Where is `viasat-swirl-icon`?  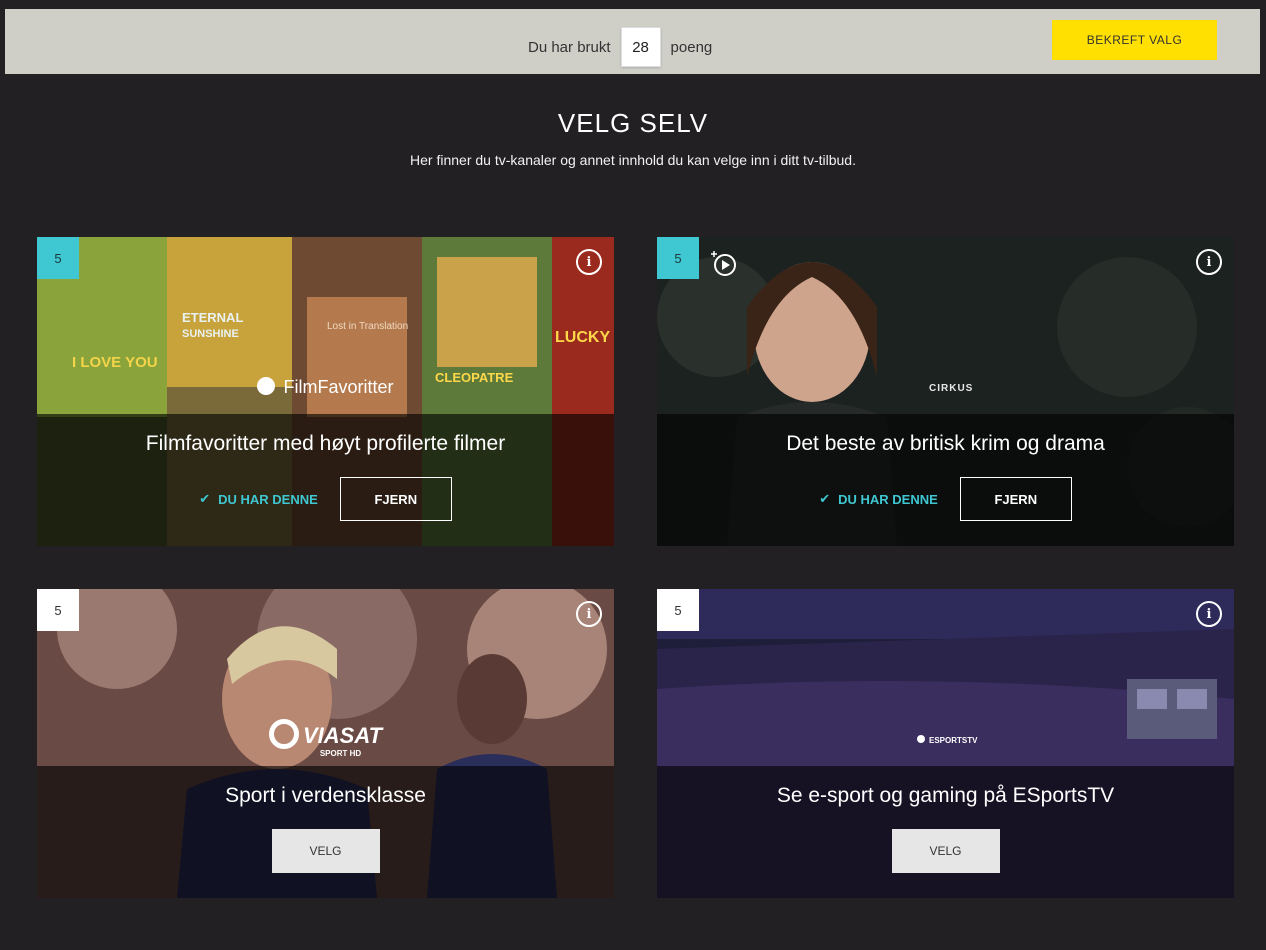
viasat-swirl-icon is located at coordinates (283, 734).